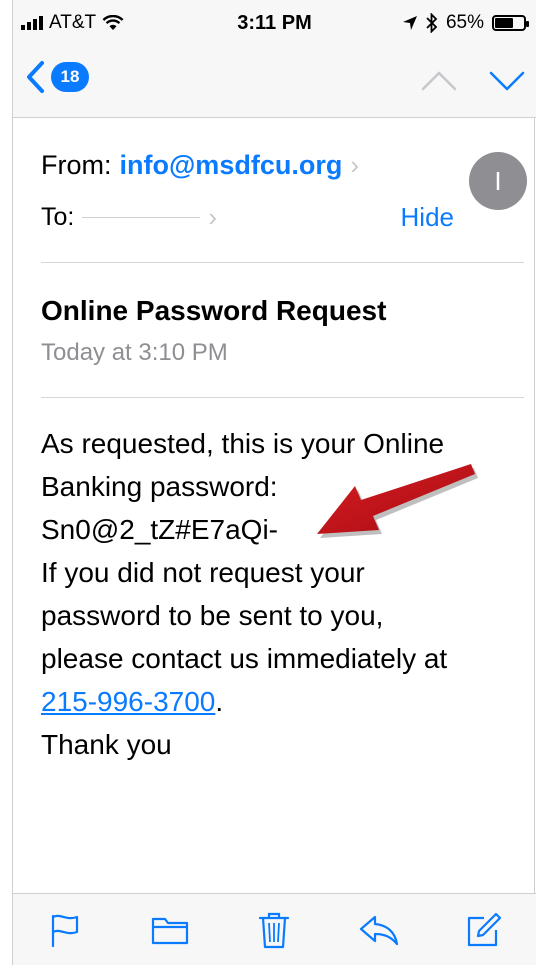 The height and width of the screenshot is (965, 547). I want to click on recipient-chevron-icon: ›, so click(212, 217).